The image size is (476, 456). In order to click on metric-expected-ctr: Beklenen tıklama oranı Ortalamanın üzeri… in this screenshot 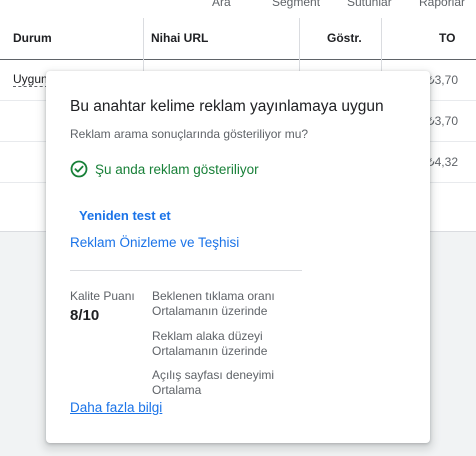, I will do `click(252, 304)`.